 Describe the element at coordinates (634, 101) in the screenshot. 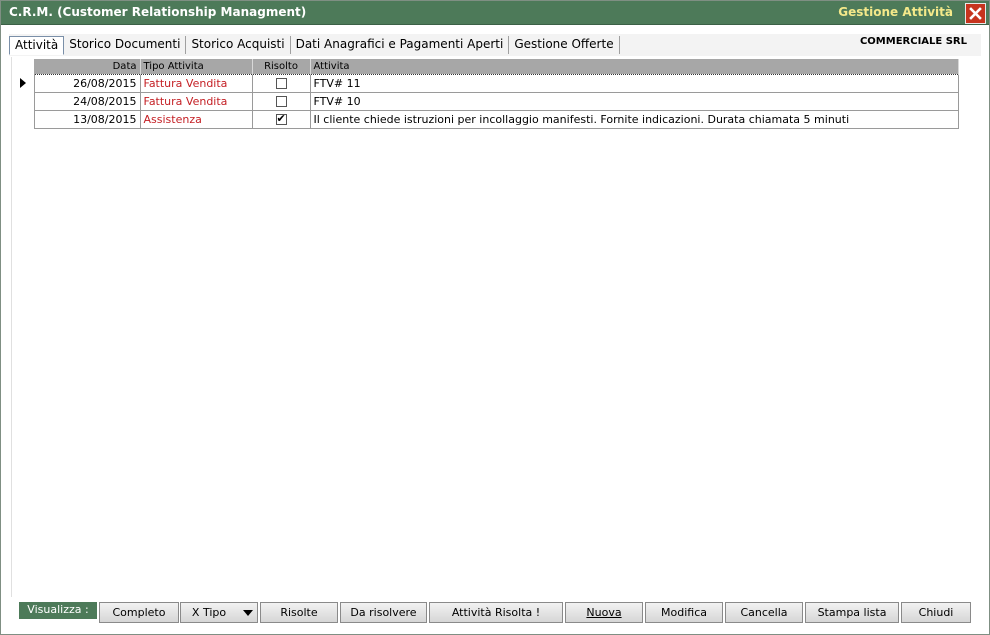

I see `activity-cell: FTV# 10` at that location.